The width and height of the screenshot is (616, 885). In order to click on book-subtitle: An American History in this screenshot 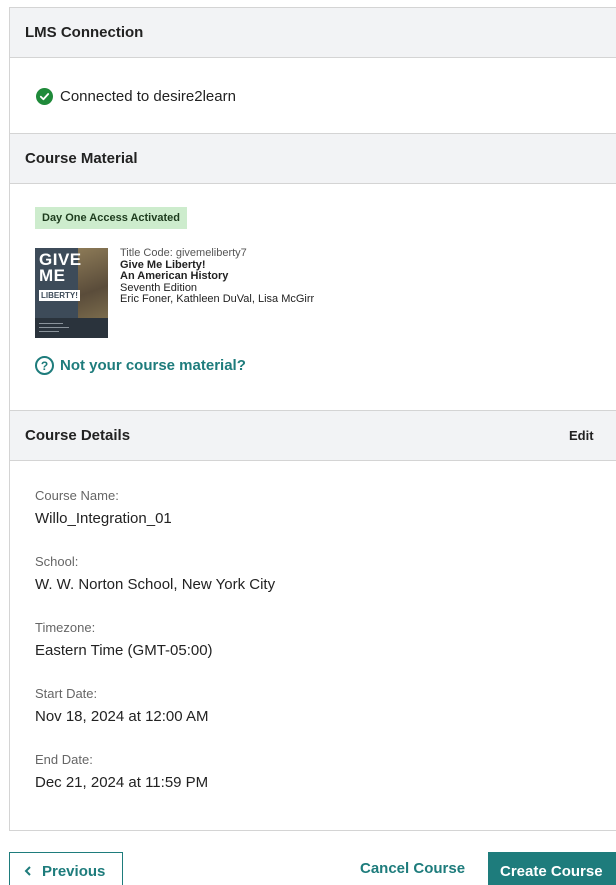, I will do `click(174, 276)`.